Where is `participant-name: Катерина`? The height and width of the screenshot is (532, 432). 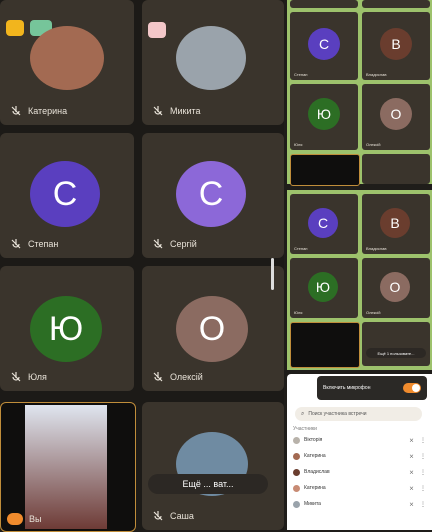 participant-name: Катерина is located at coordinates (38, 111).